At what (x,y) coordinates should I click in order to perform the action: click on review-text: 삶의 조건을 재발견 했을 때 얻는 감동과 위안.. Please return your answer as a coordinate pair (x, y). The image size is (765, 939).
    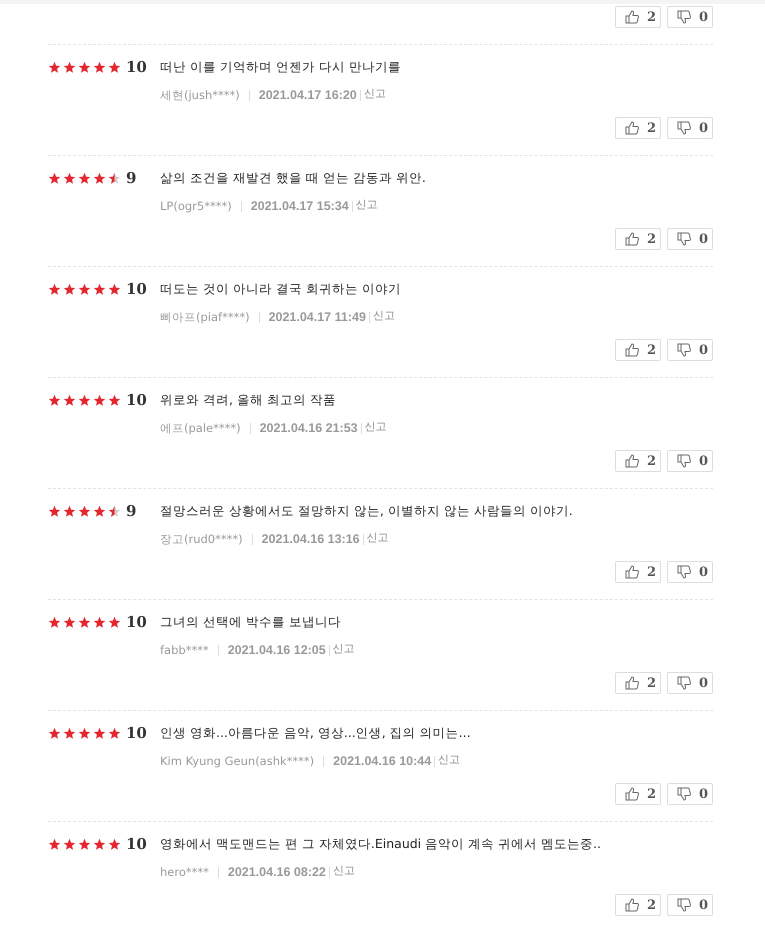
    Looking at the image, I should click on (293, 178).